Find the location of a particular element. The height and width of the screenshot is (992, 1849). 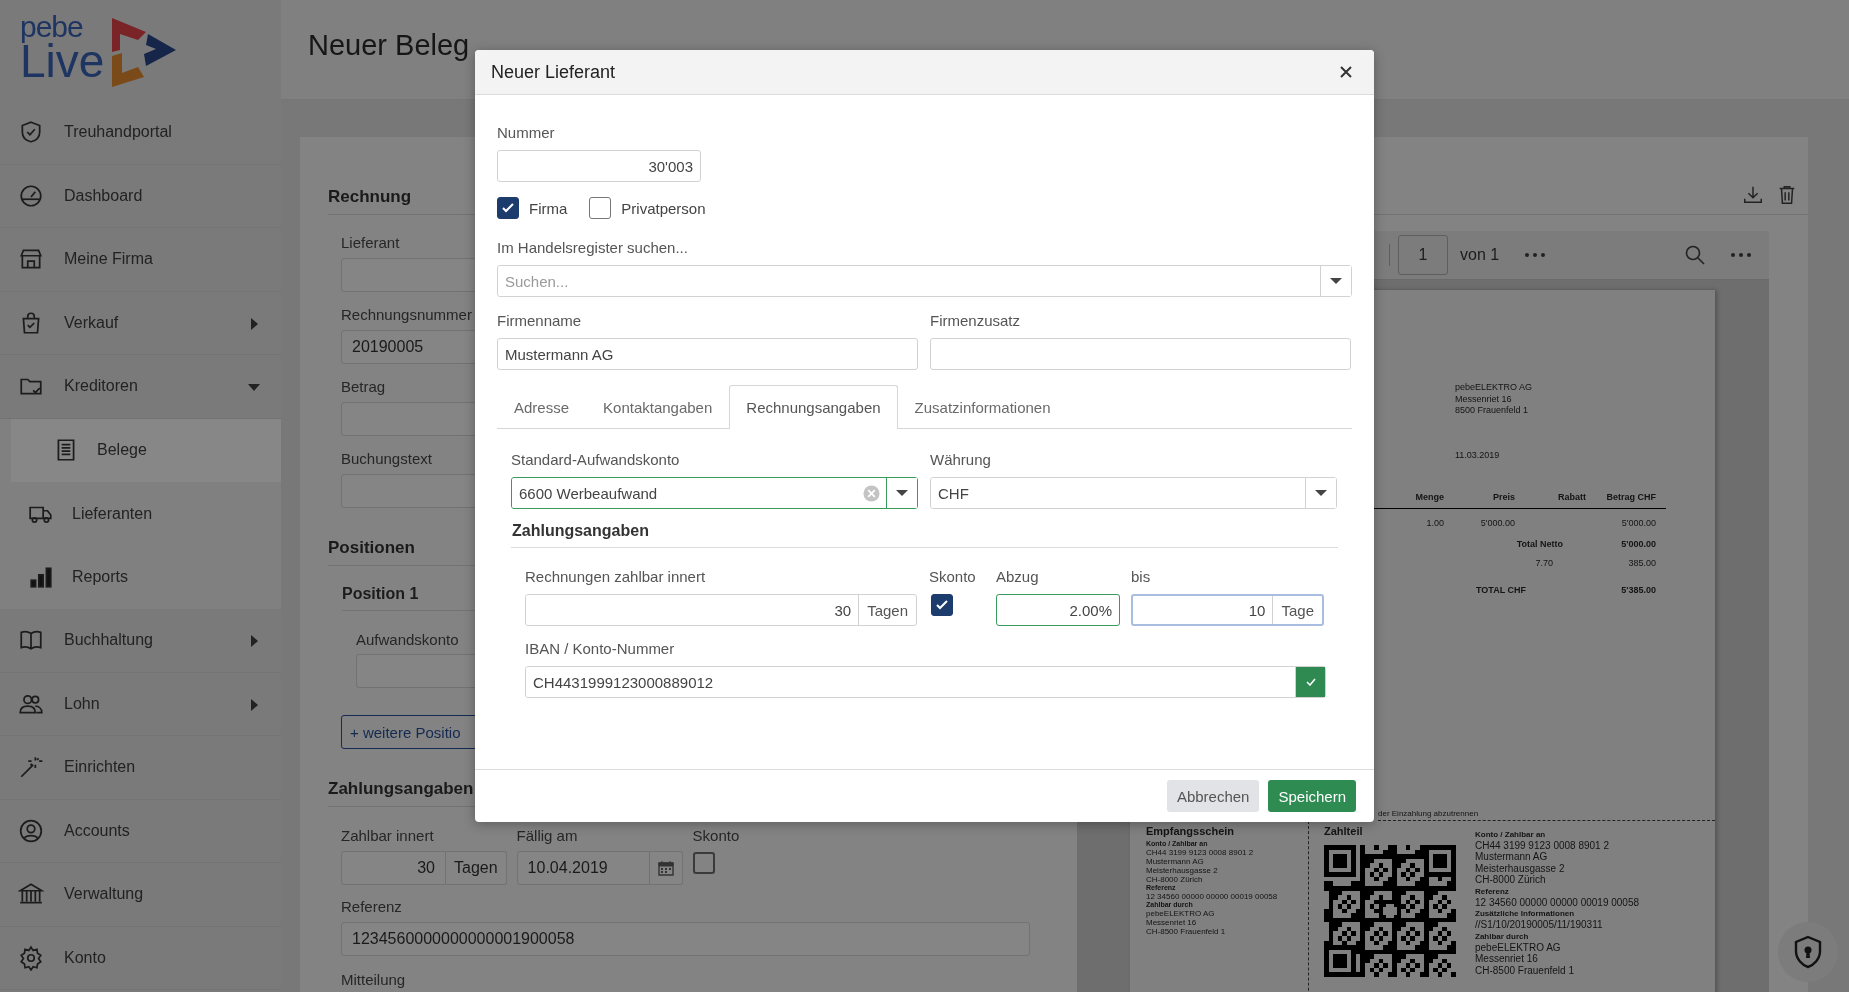

total-value: 5'385.00 is located at coordinates (1638, 591).